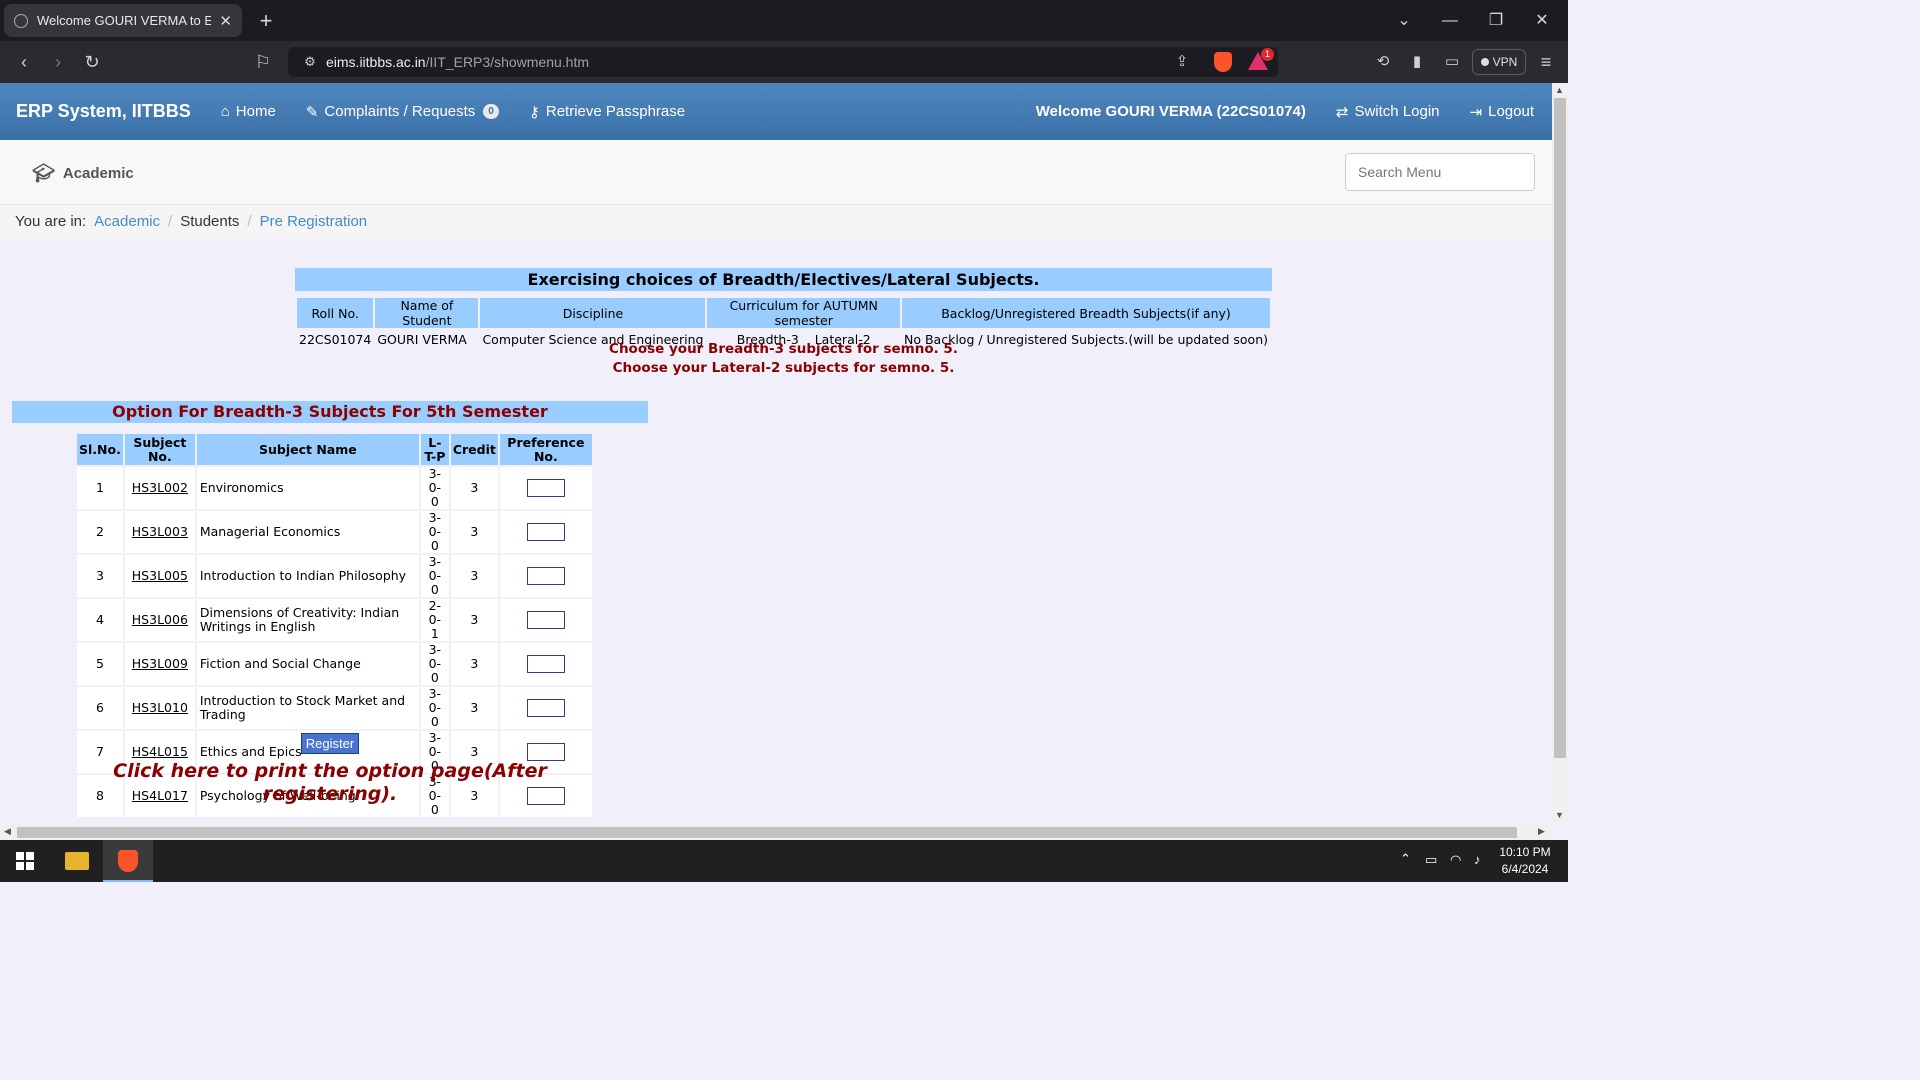 This screenshot has height=1080, width=1920. What do you see at coordinates (1450, 20) in the screenshot?
I see `minimize-icon: —` at bounding box center [1450, 20].